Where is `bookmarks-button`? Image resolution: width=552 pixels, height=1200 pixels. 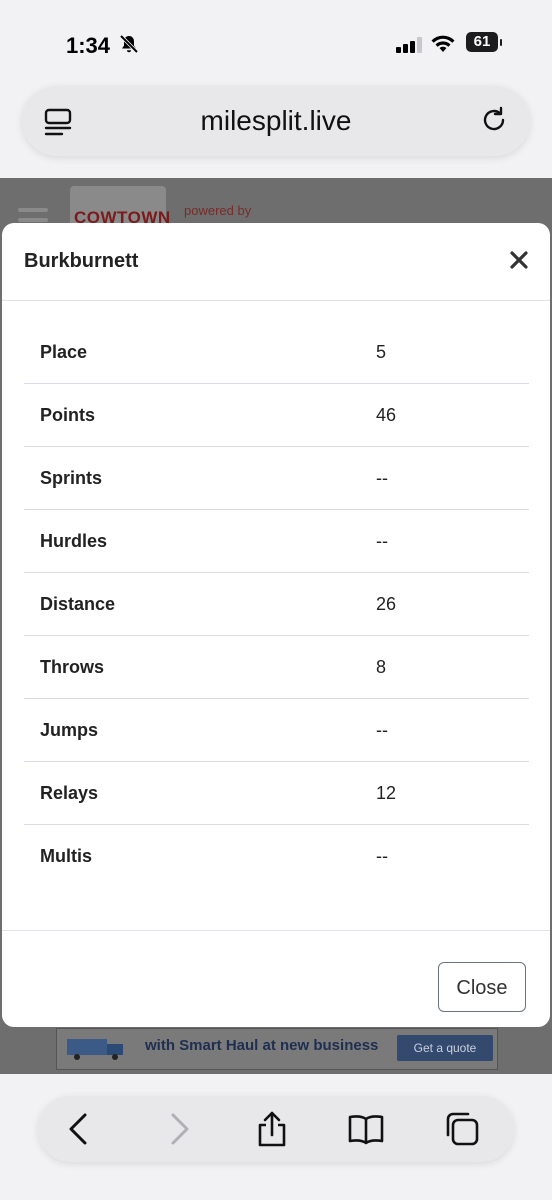
bookmarks-button is located at coordinates (366, 1129).